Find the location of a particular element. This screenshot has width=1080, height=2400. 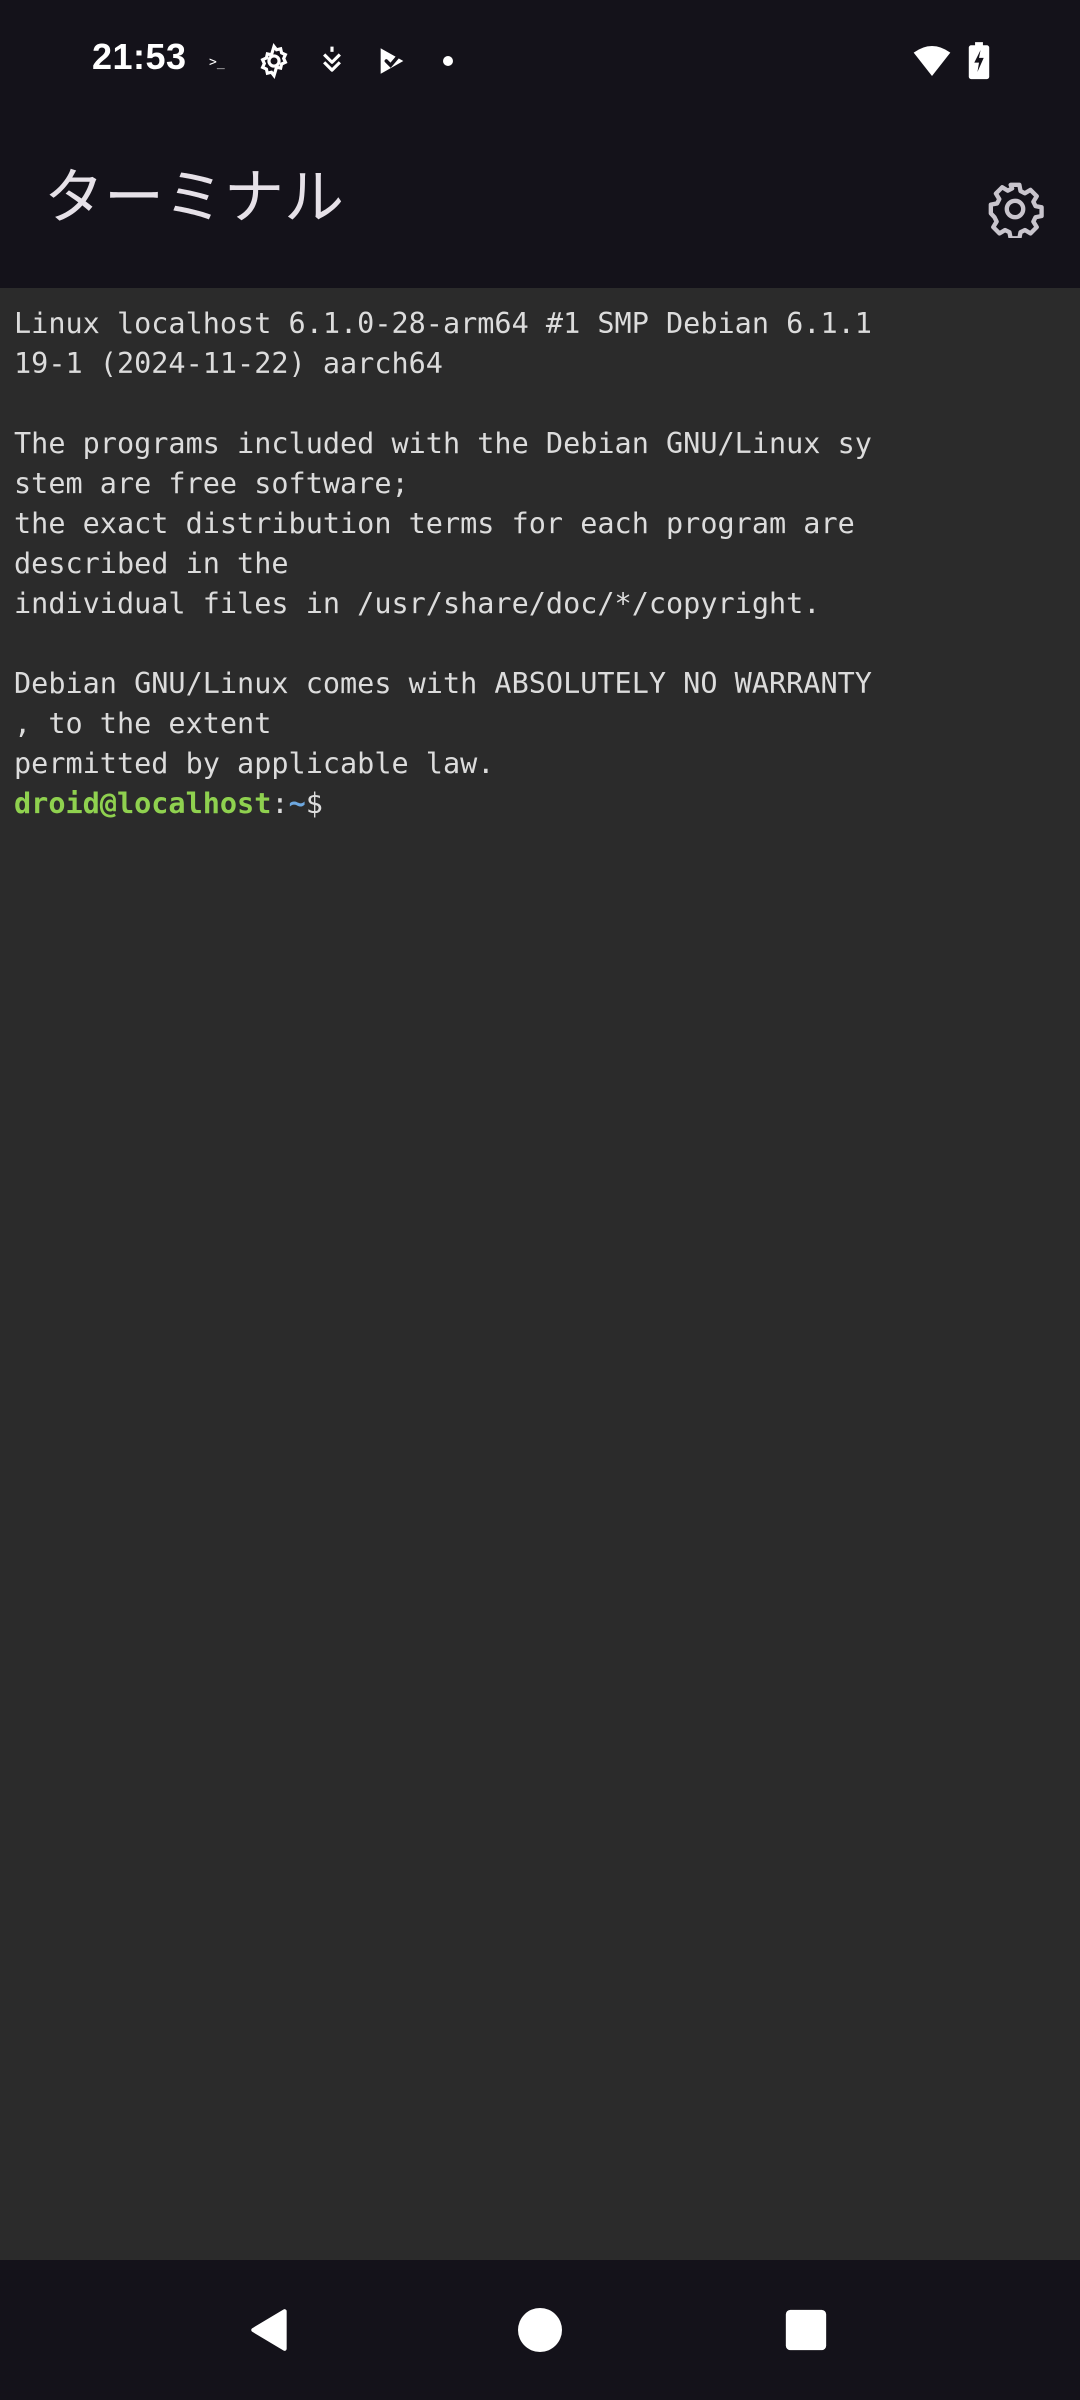

terminal-prompt-icon: >_ is located at coordinates (220, 61).